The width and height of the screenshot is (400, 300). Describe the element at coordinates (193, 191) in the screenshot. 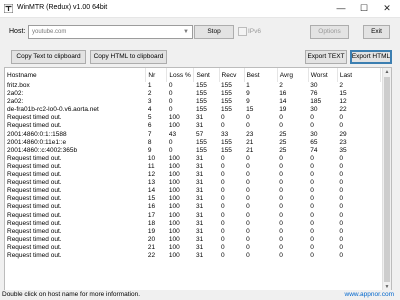

I see `table-row: Request timed out. 14 100 31 0 0 0 0 0` at that location.